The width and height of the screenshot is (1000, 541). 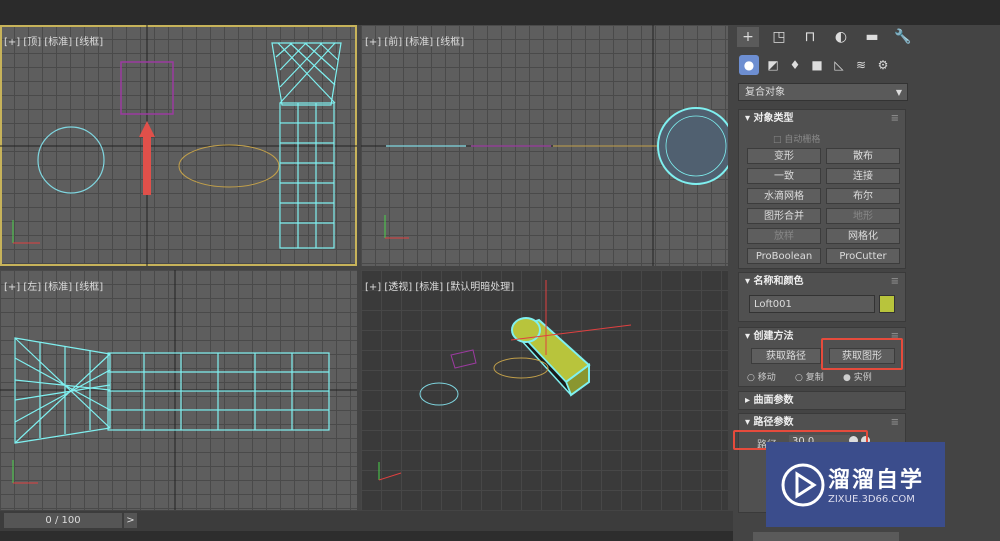 I want to click on rollout-object-type-title: 对象类型, so click(x=773, y=118).